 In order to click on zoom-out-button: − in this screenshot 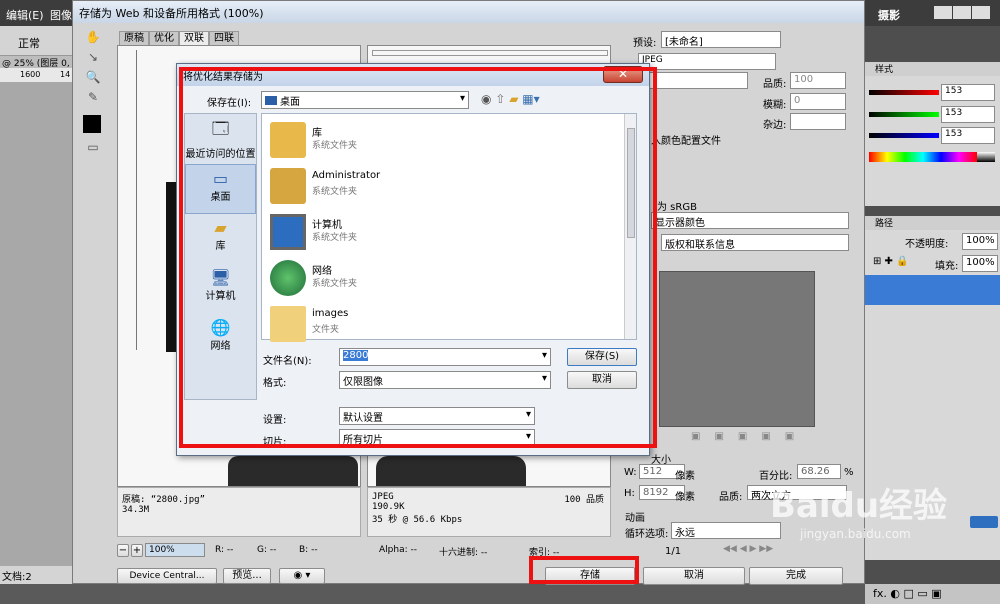, I will do `click(123, 550)`.